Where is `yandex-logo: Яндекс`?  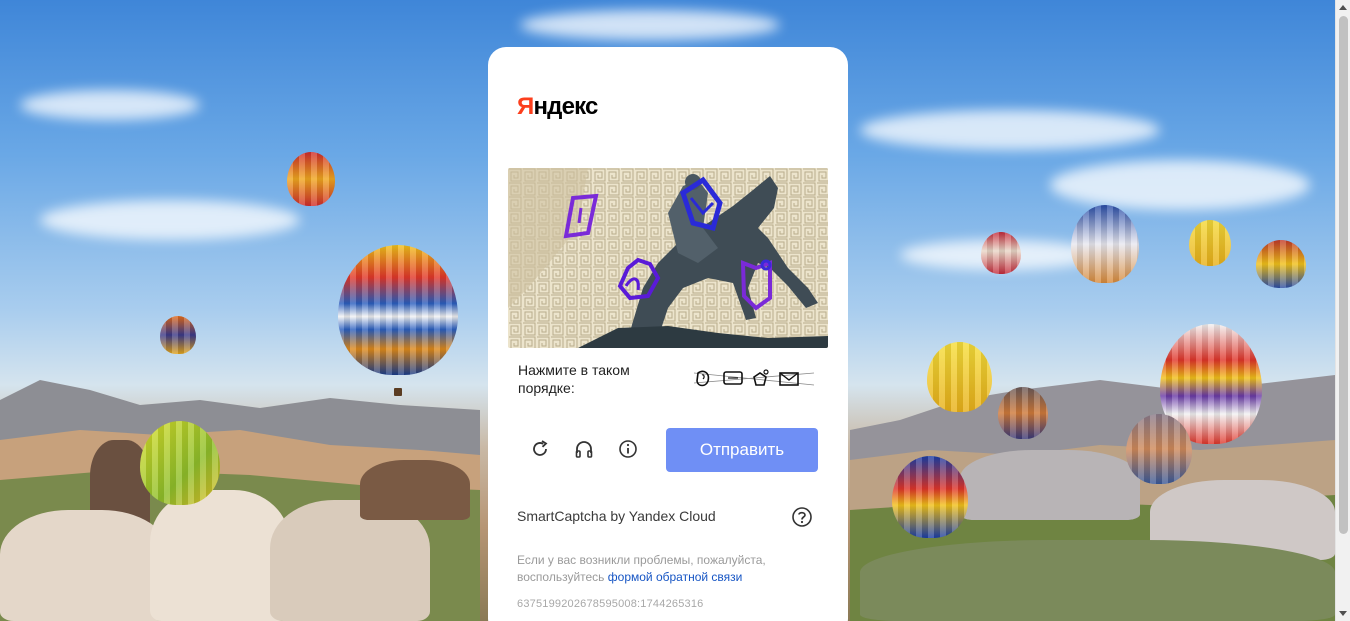 yandex-logo: Яндекс is located at coordinates (557, 107).